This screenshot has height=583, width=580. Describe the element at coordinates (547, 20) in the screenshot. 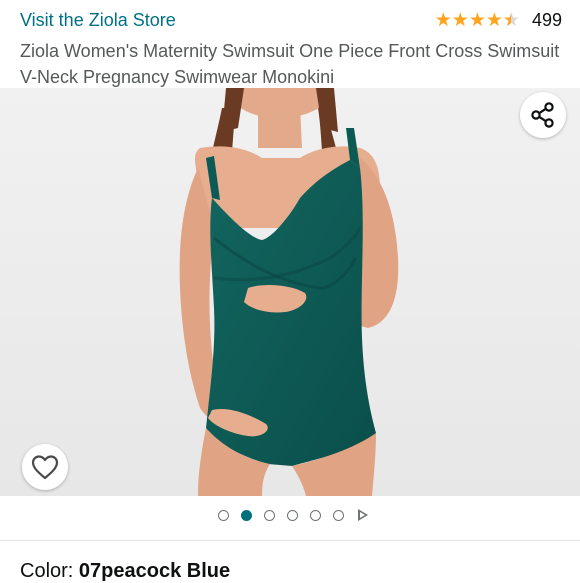

I see `review-count: 499` at that location.